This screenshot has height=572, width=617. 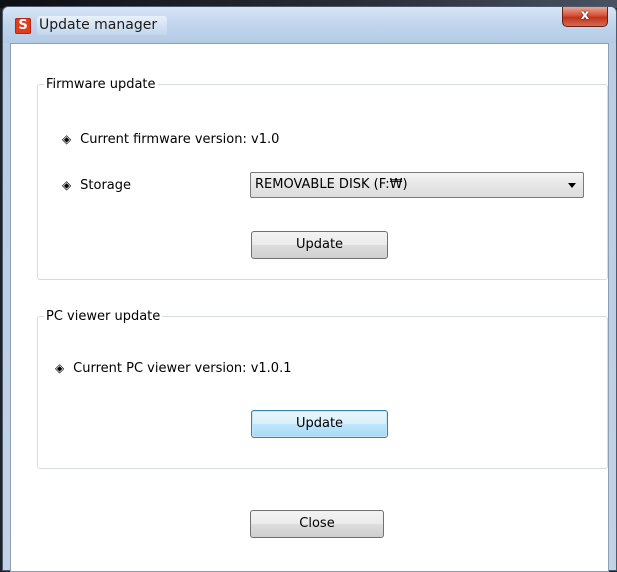 What do you see at coordinates (102, 25) in the screenshot?
I see `window-title: Update manager` at bounding box center [102, 25].